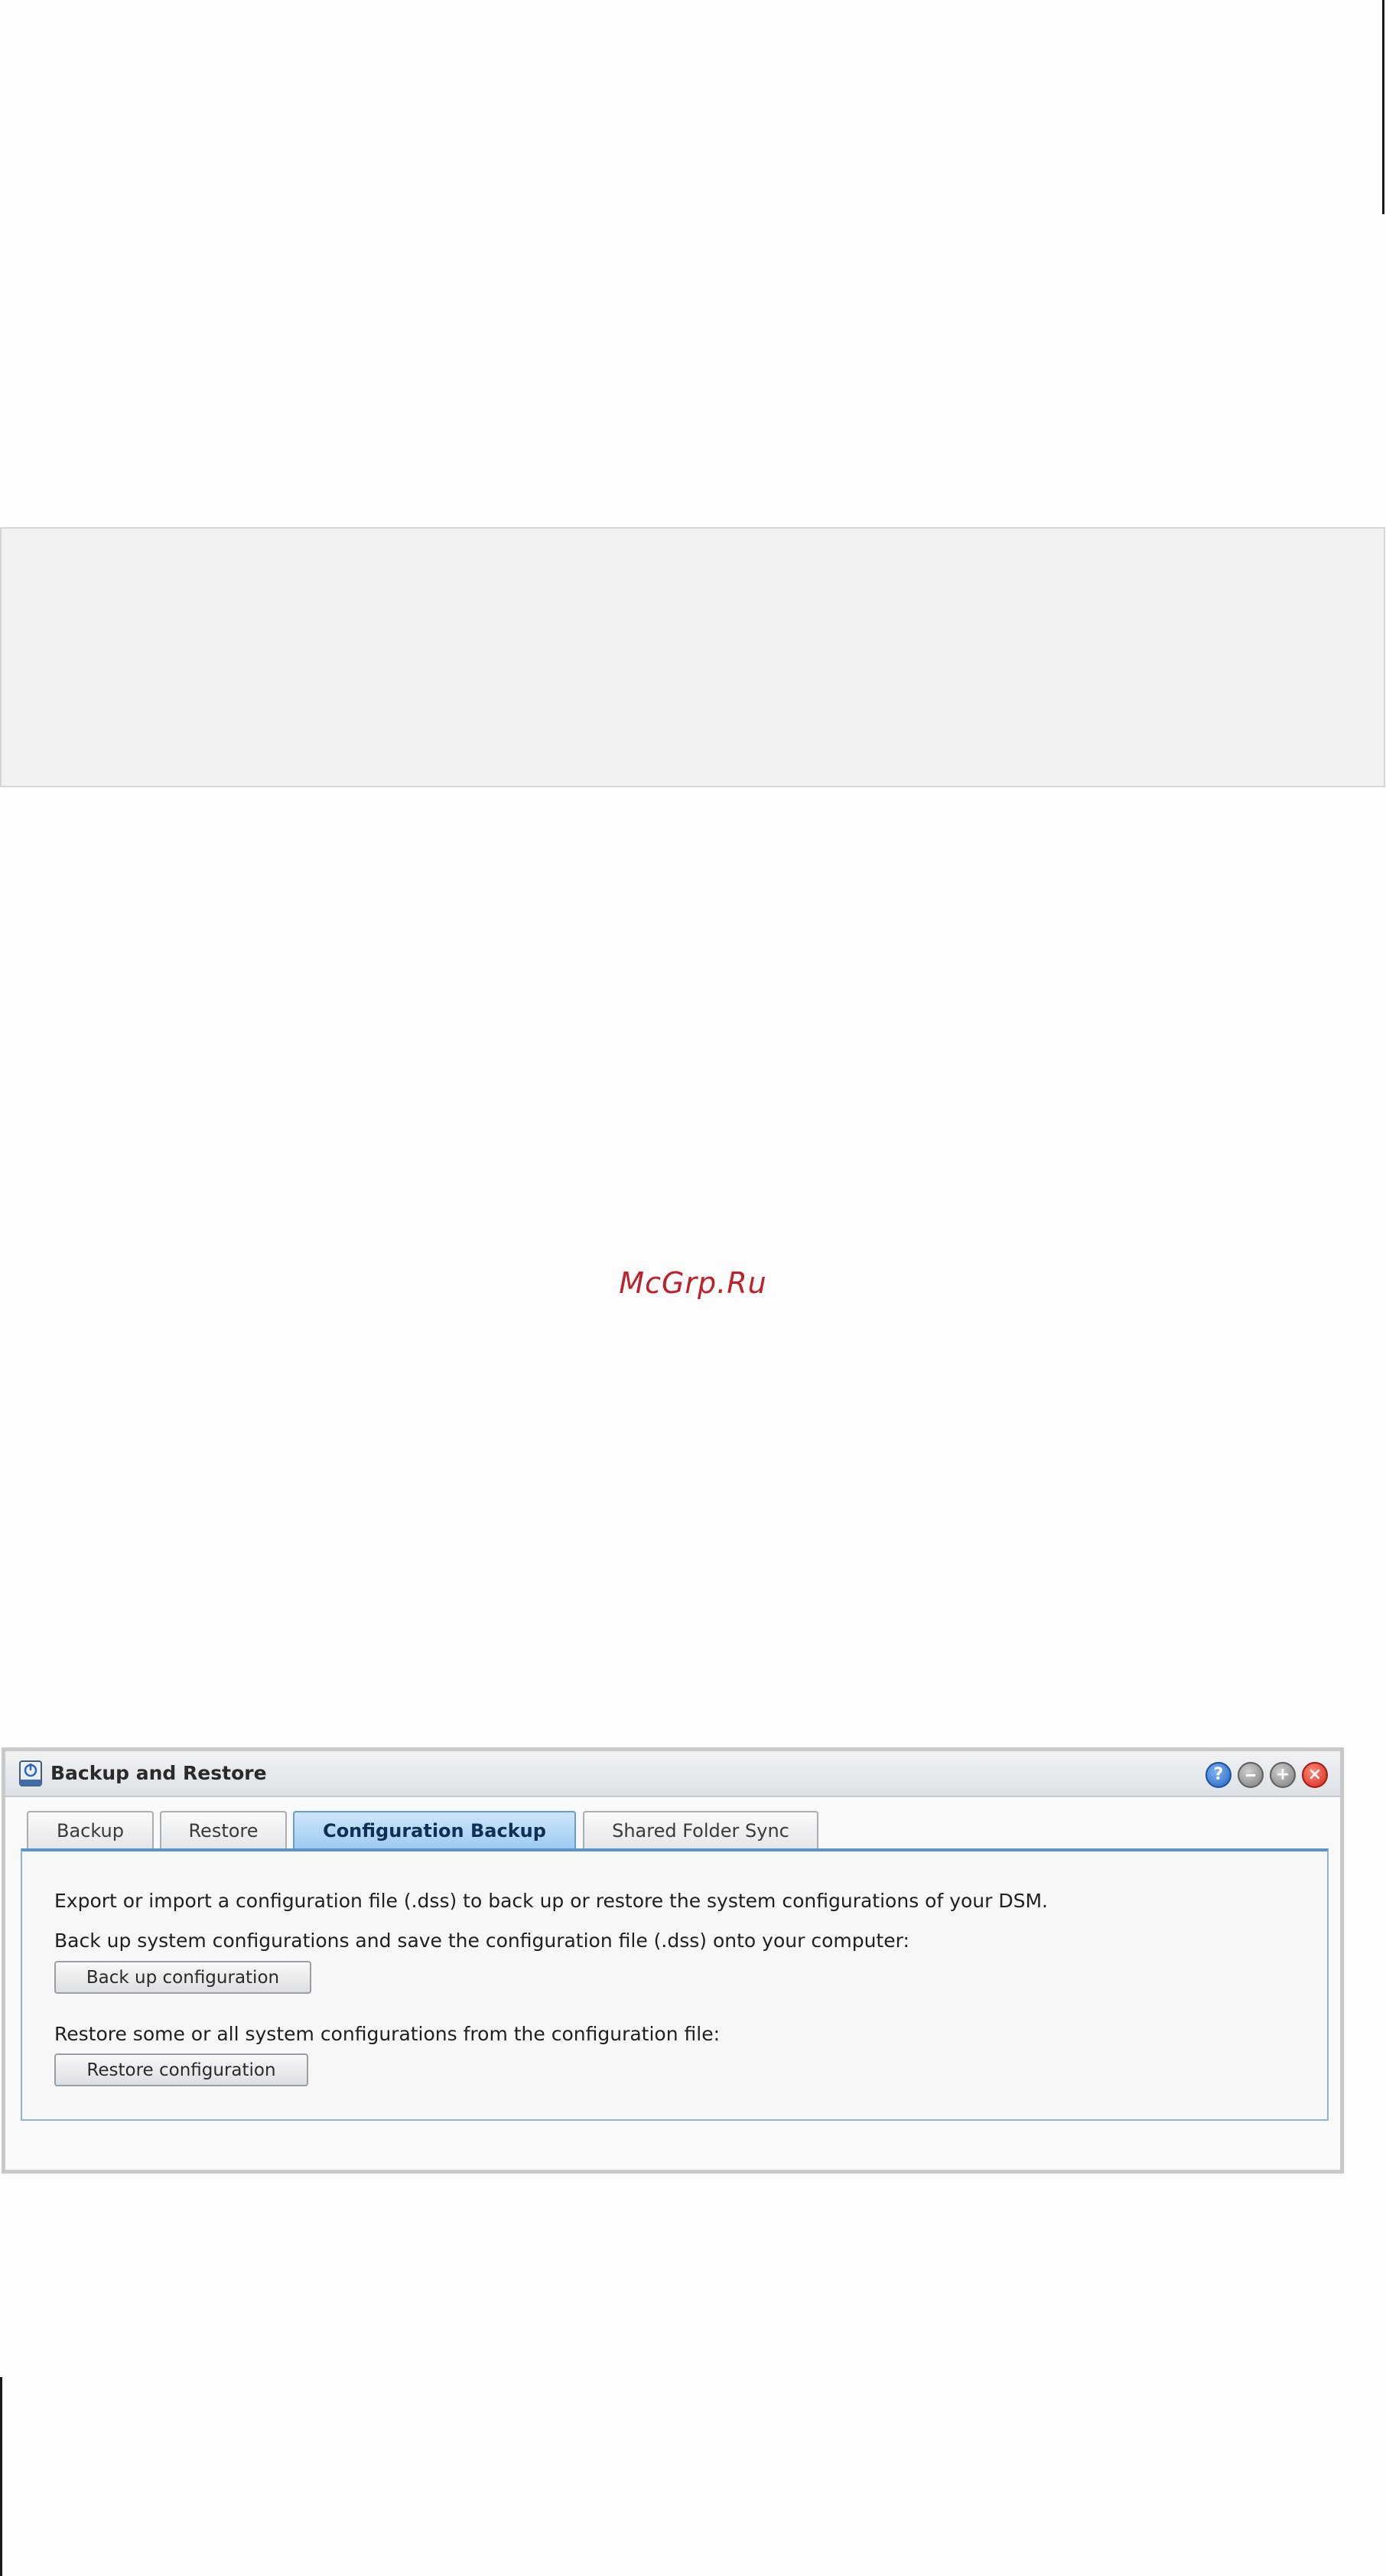  Describe the element at coordinates (181, 2069) in the screenshot. I see `restore-configuration-button: Restore configuration` at that location.